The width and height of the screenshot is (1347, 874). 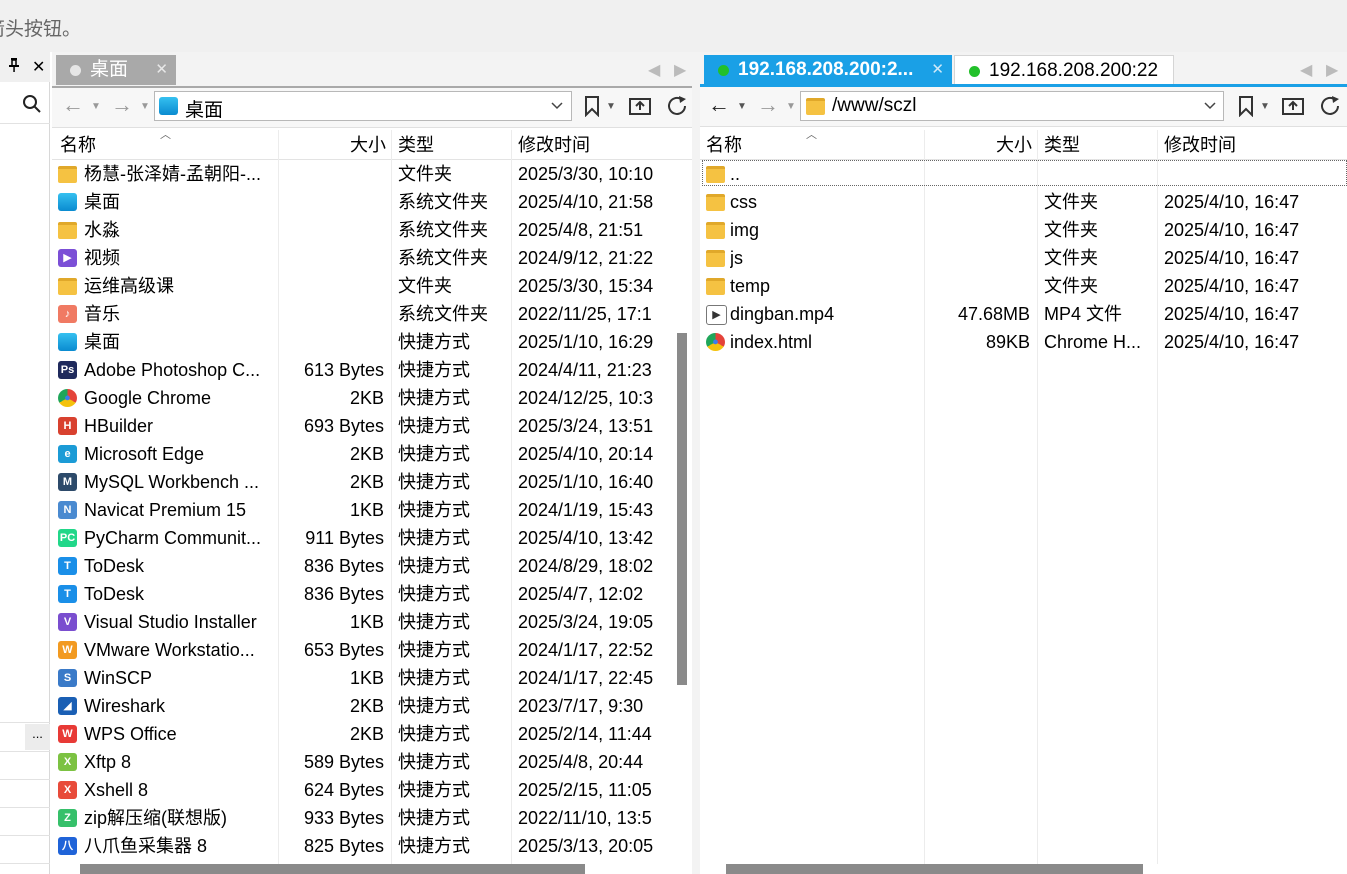 I want to click on table-row: ◢ Wireshark 2KB 快捷方式 2023/7/17, 9:30, so click(x=362, y=706).